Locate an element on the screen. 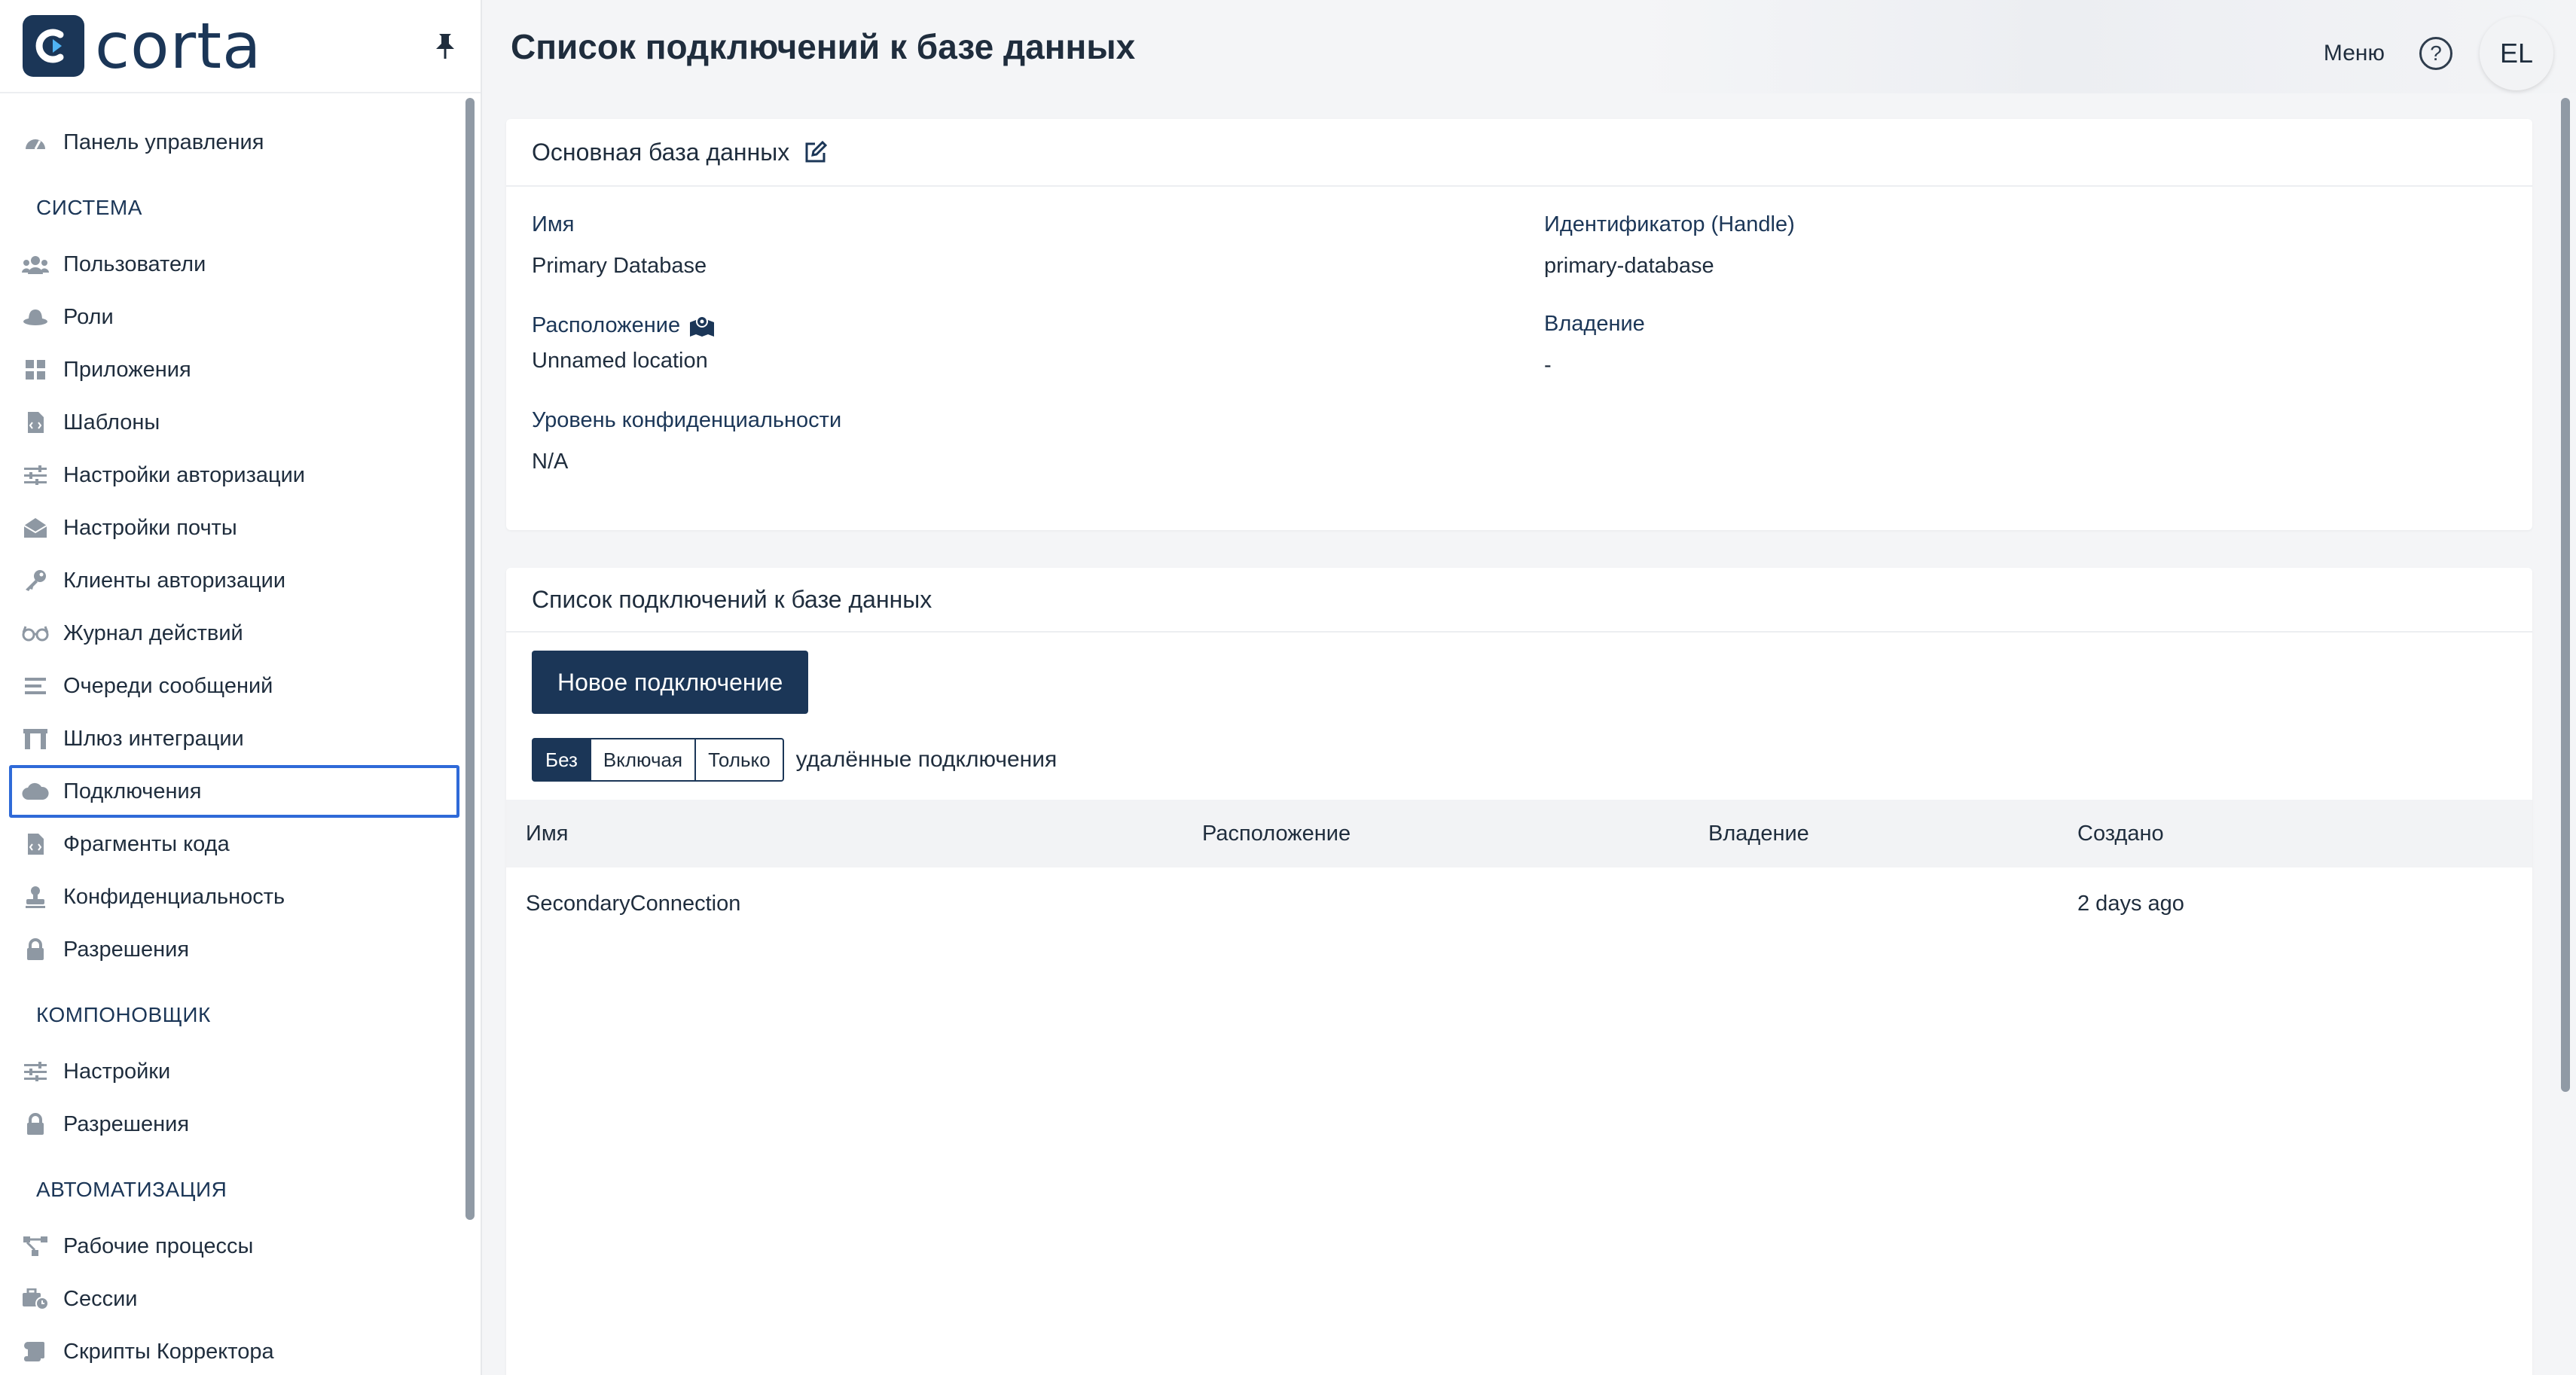  corta-logo-icon is located at coordinates (54, 46).